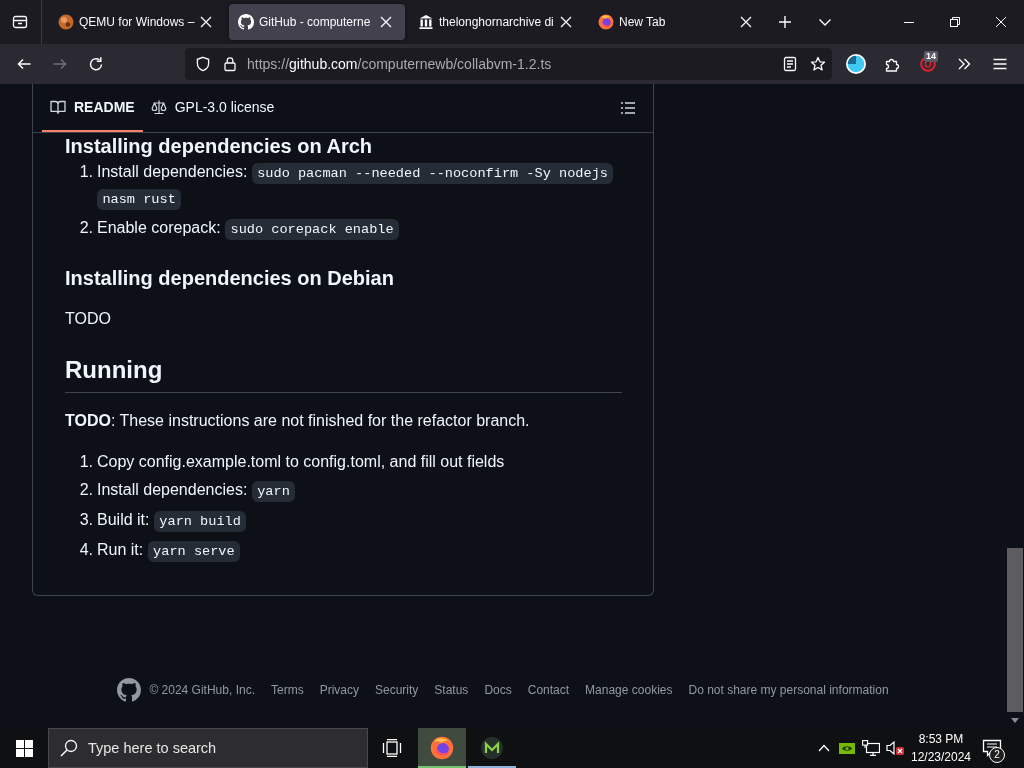  I want to click on footer-link: Status, so click(451, 690).